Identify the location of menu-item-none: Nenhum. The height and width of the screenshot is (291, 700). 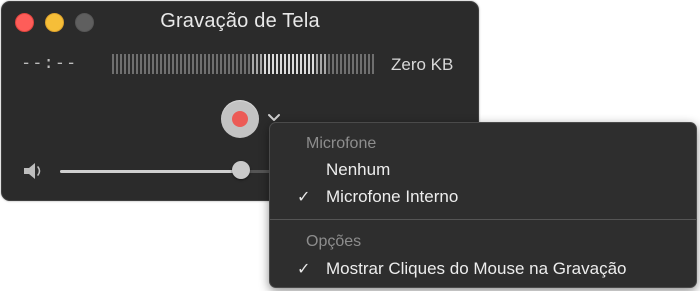
(483, 171).